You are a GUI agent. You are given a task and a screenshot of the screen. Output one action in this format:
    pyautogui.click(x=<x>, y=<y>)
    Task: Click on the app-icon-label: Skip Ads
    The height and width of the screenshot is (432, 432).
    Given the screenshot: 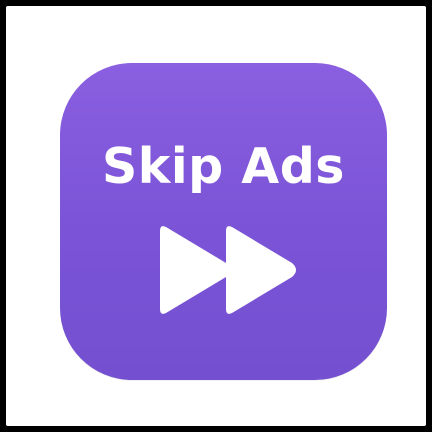 What is the action you would take?
    pyautogui.click(x=223, y=166)
    